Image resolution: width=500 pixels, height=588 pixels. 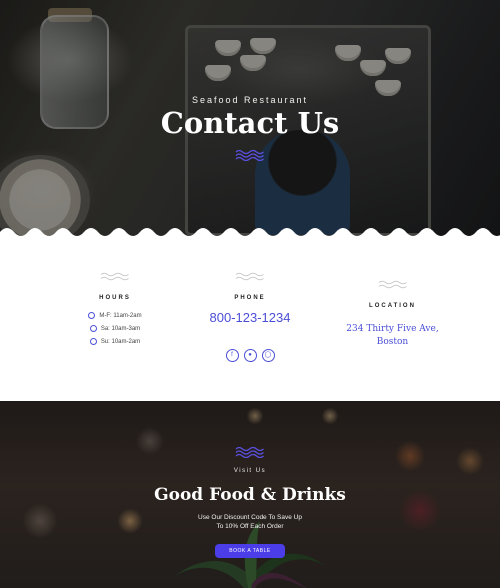 What do you see at coordinates (120, 315) in the screenshot?
I see `hours-text: M-F: 11am-2am` at bounding box center [120, 315].